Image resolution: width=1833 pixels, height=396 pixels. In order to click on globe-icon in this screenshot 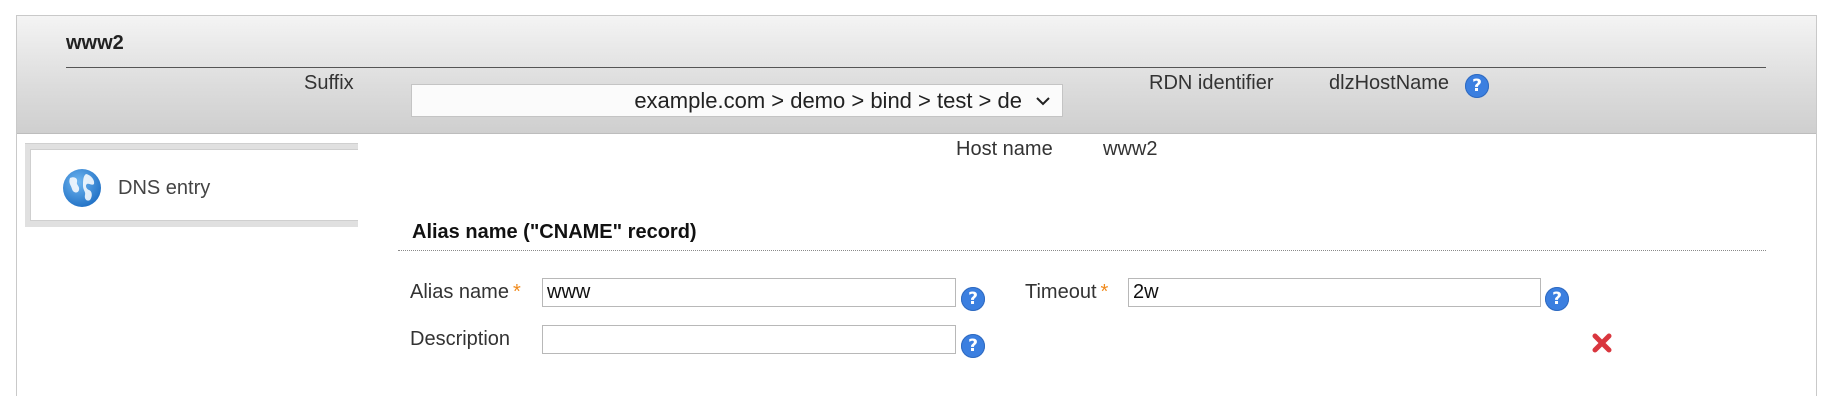, I will do `click(82, 188)`.